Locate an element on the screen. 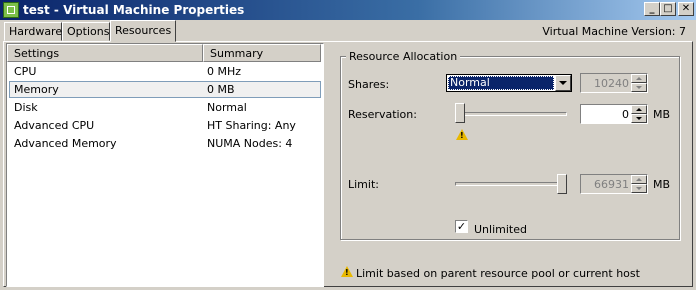 The height and width of the screenshot is (290, 696). maximize-button: □ is located at coordinates (668, 9).